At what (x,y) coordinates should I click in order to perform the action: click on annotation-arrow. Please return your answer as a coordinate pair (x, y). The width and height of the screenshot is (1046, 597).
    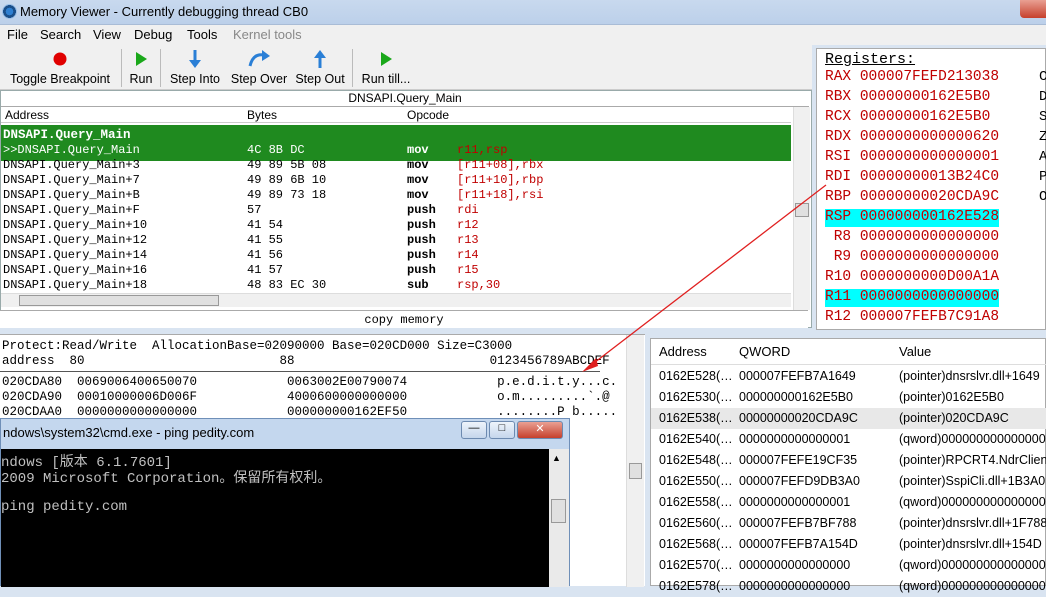
    Looking at the image, I should click on (704, 278).